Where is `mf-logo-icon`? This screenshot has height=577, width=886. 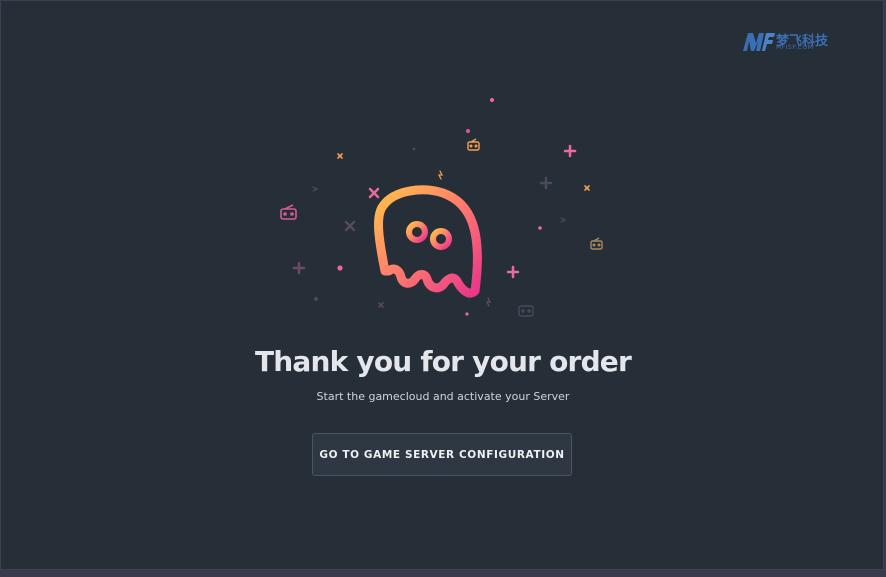
mf-logo-icon is located at coordinates (759, 42).